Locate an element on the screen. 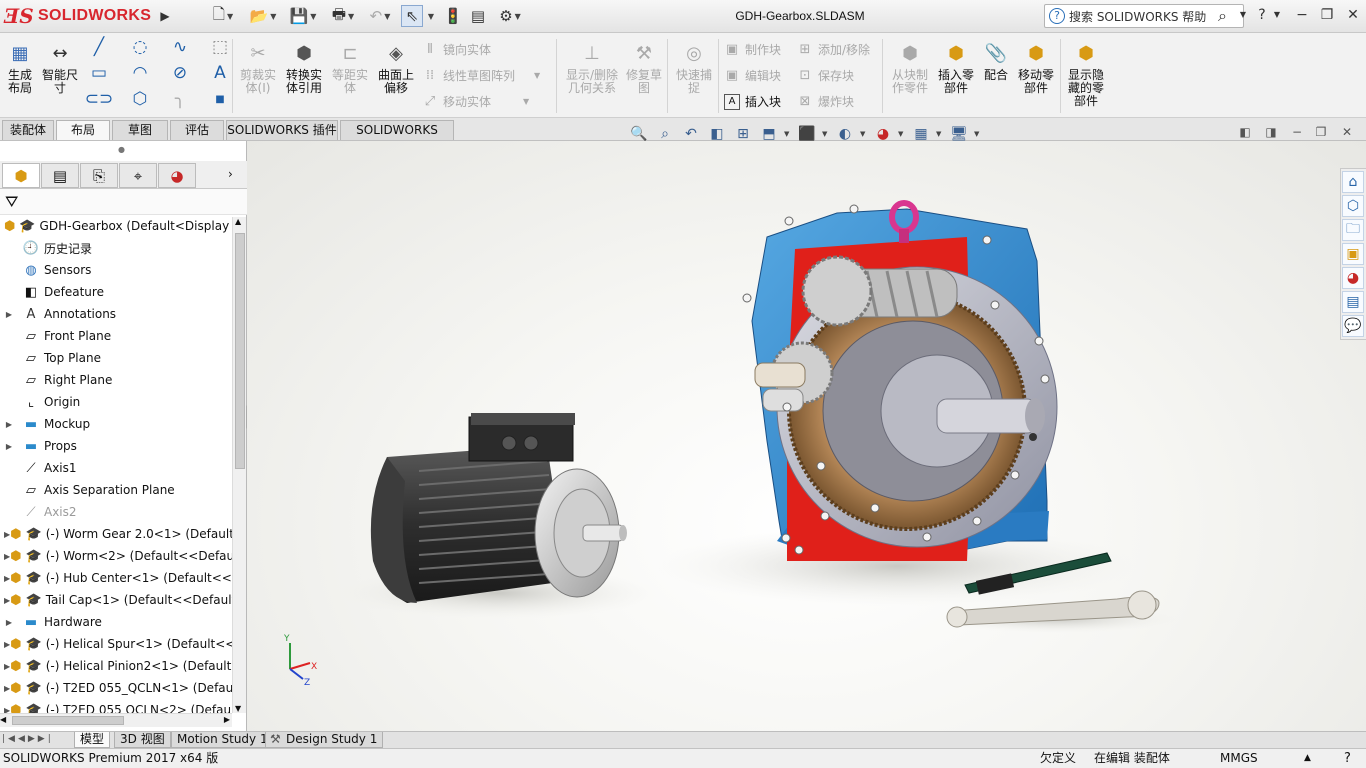 The height and width of the screenshot is (768, 1366). offset-on-surface-button: ◈ 曲面上 偏移 is located at coordinates (396, 68).